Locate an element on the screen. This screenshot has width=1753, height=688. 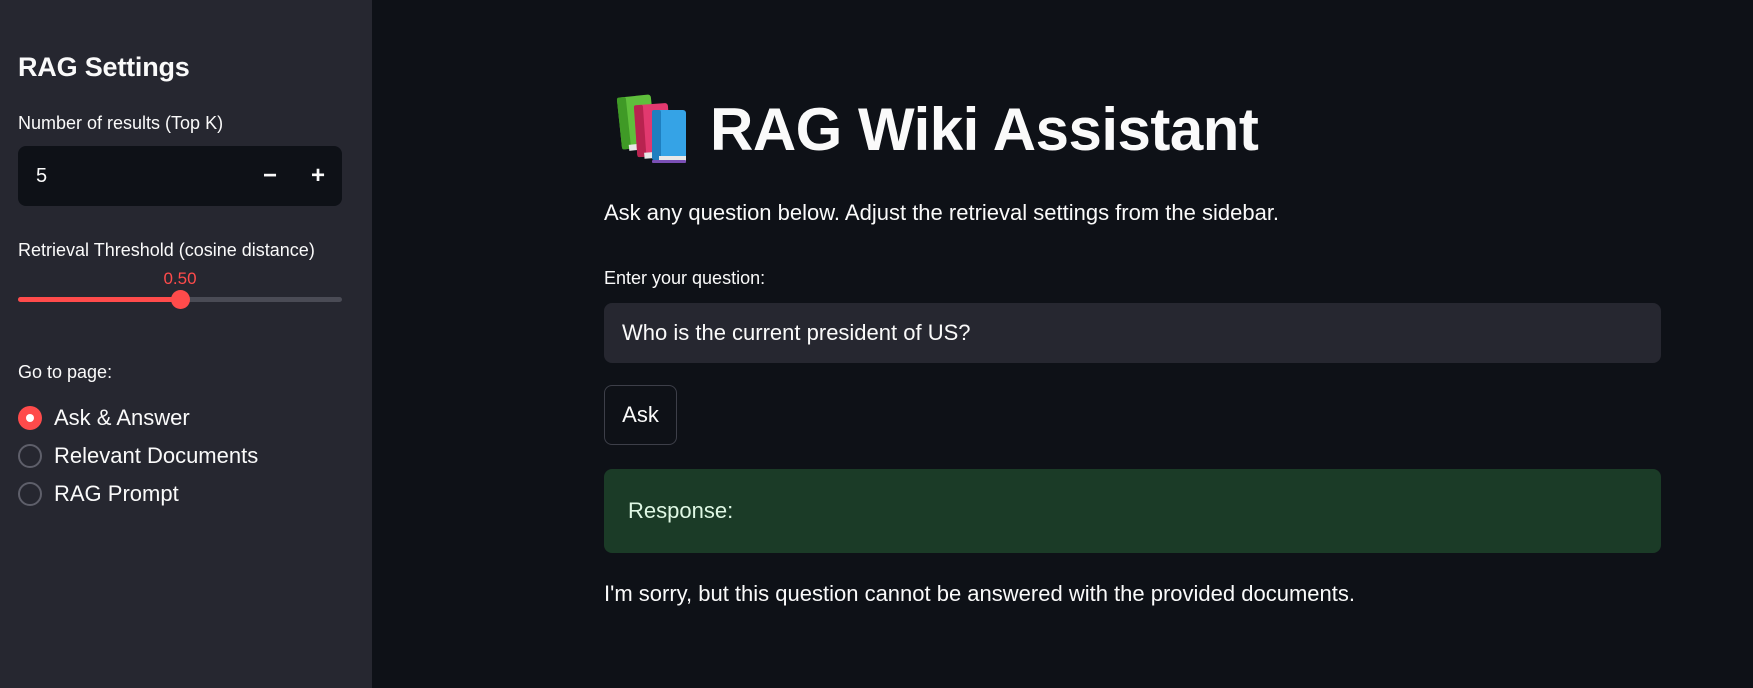
radio-ask-answer: Ask & Answer is located at coordinates (186, 418).